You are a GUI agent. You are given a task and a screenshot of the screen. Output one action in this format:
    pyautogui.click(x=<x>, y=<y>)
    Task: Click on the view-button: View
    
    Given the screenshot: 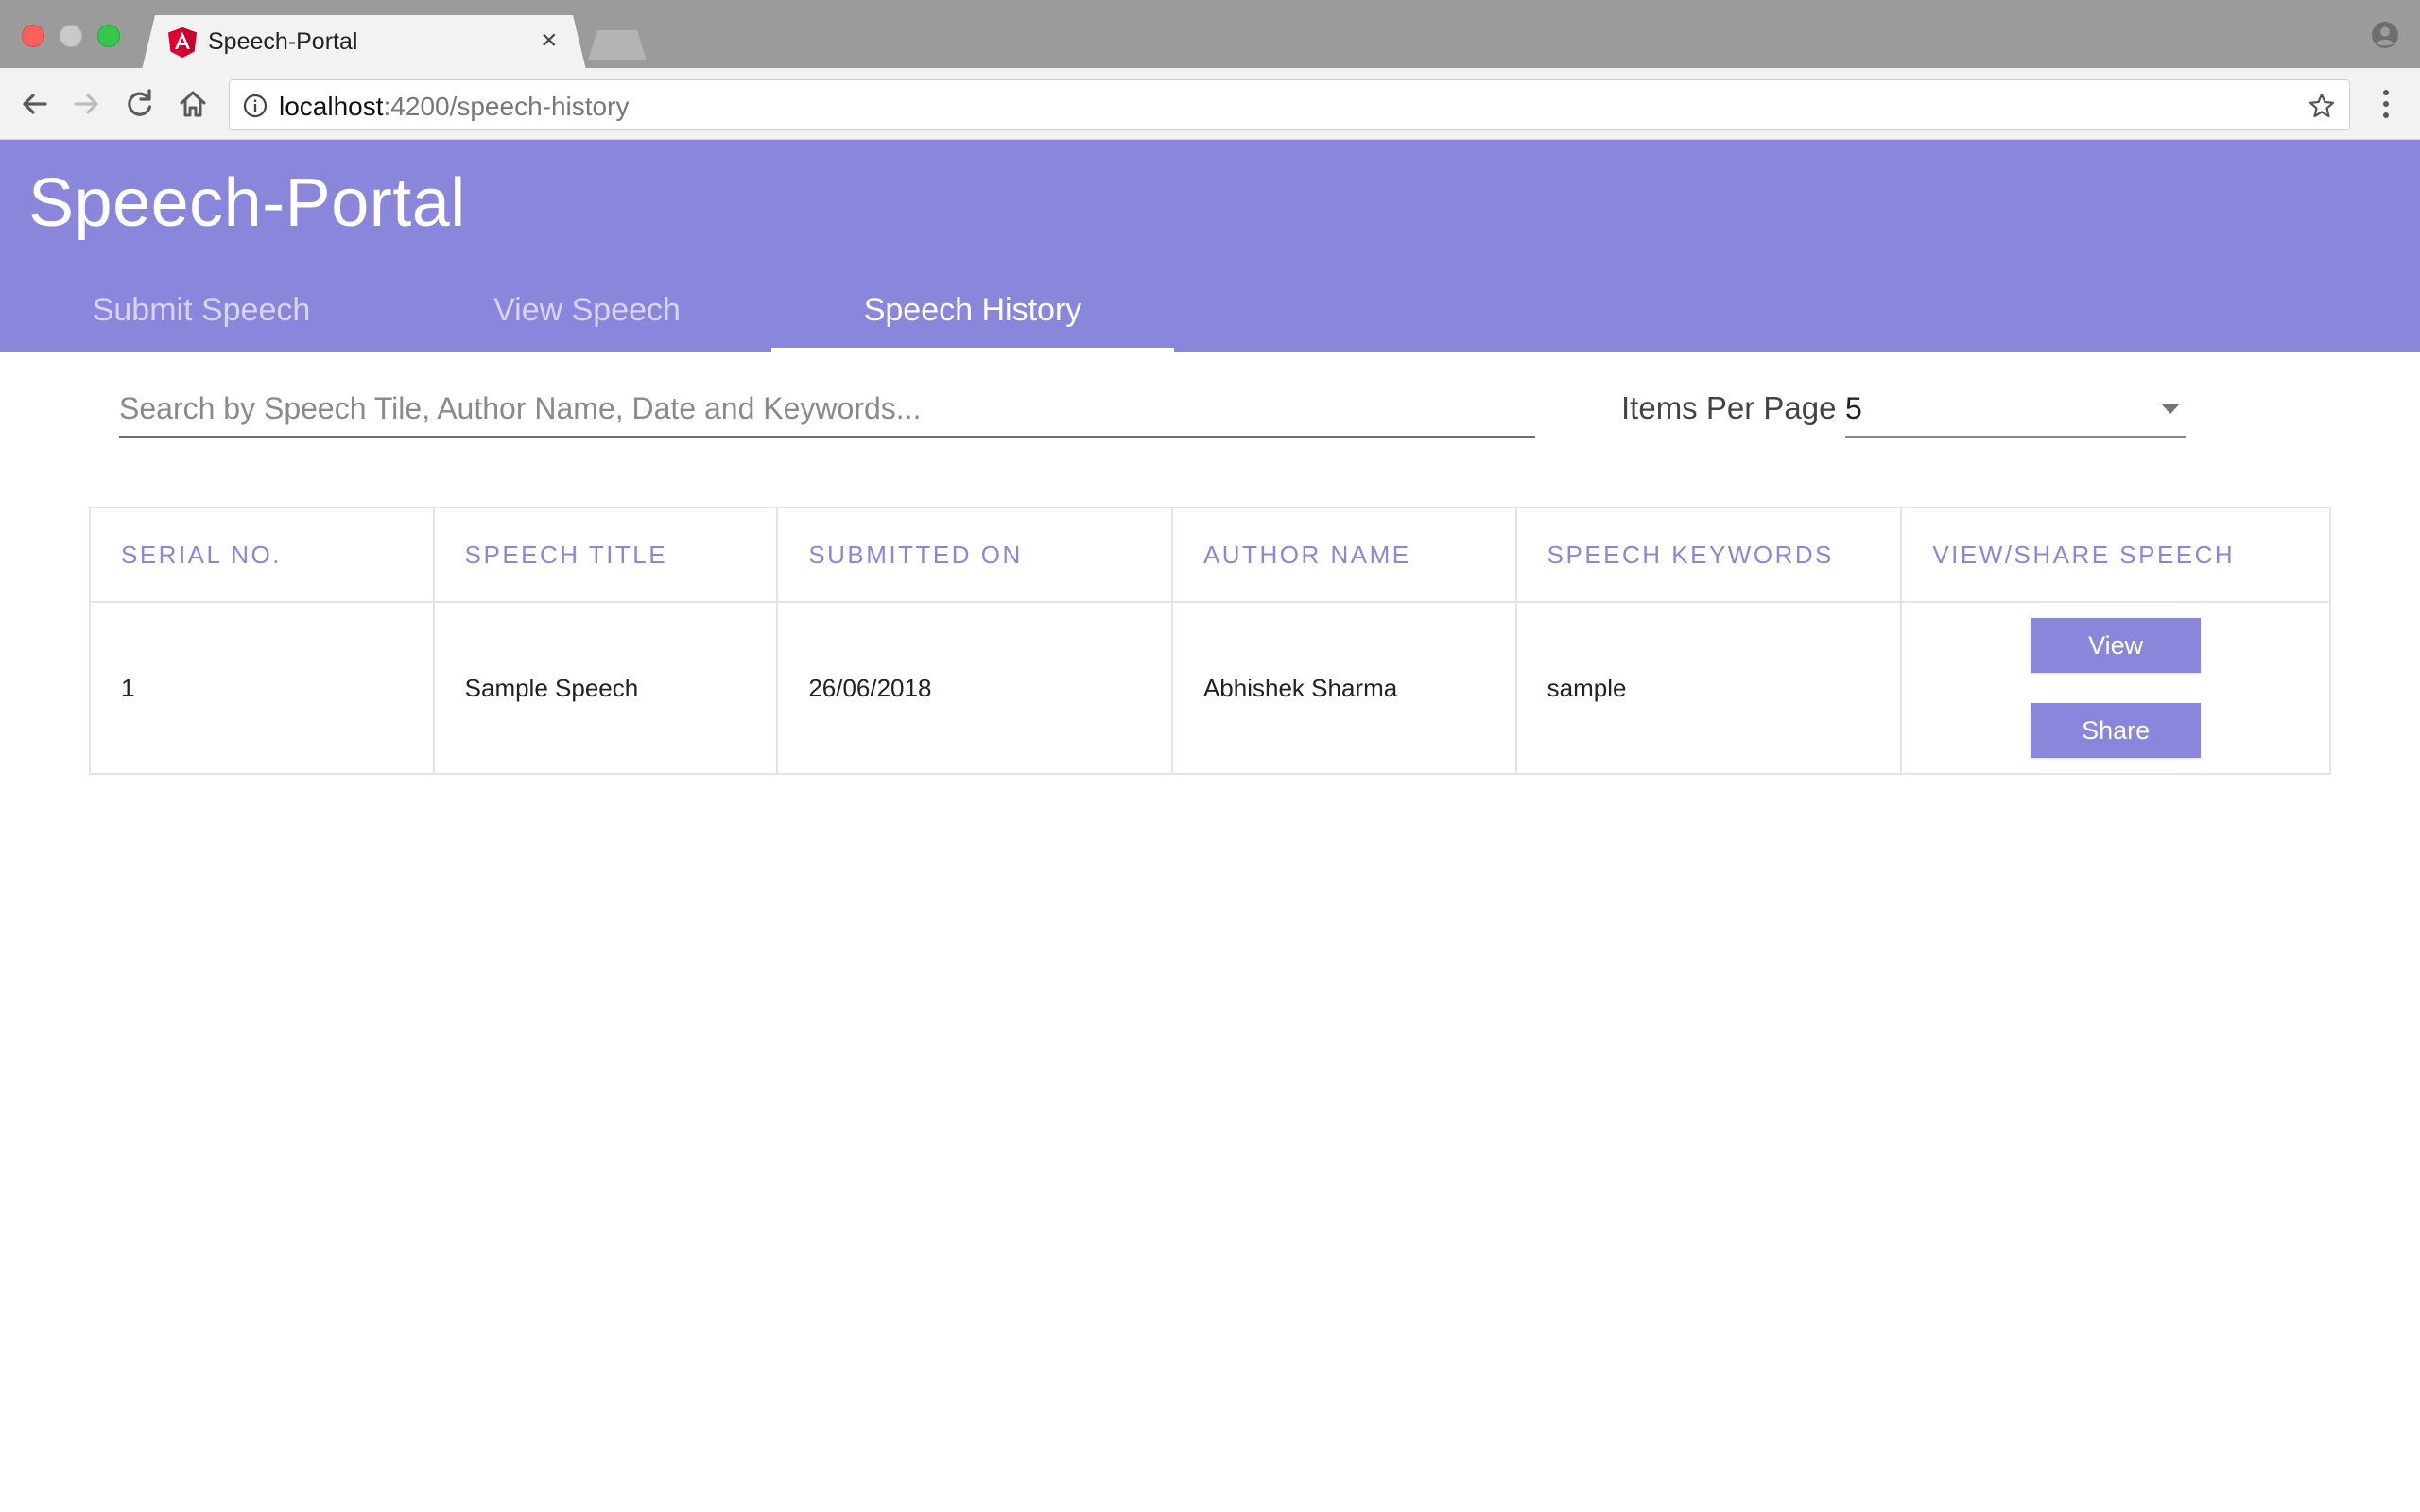 What is the action you would take?
    pyautogui.click(x=2117, y=645)
    